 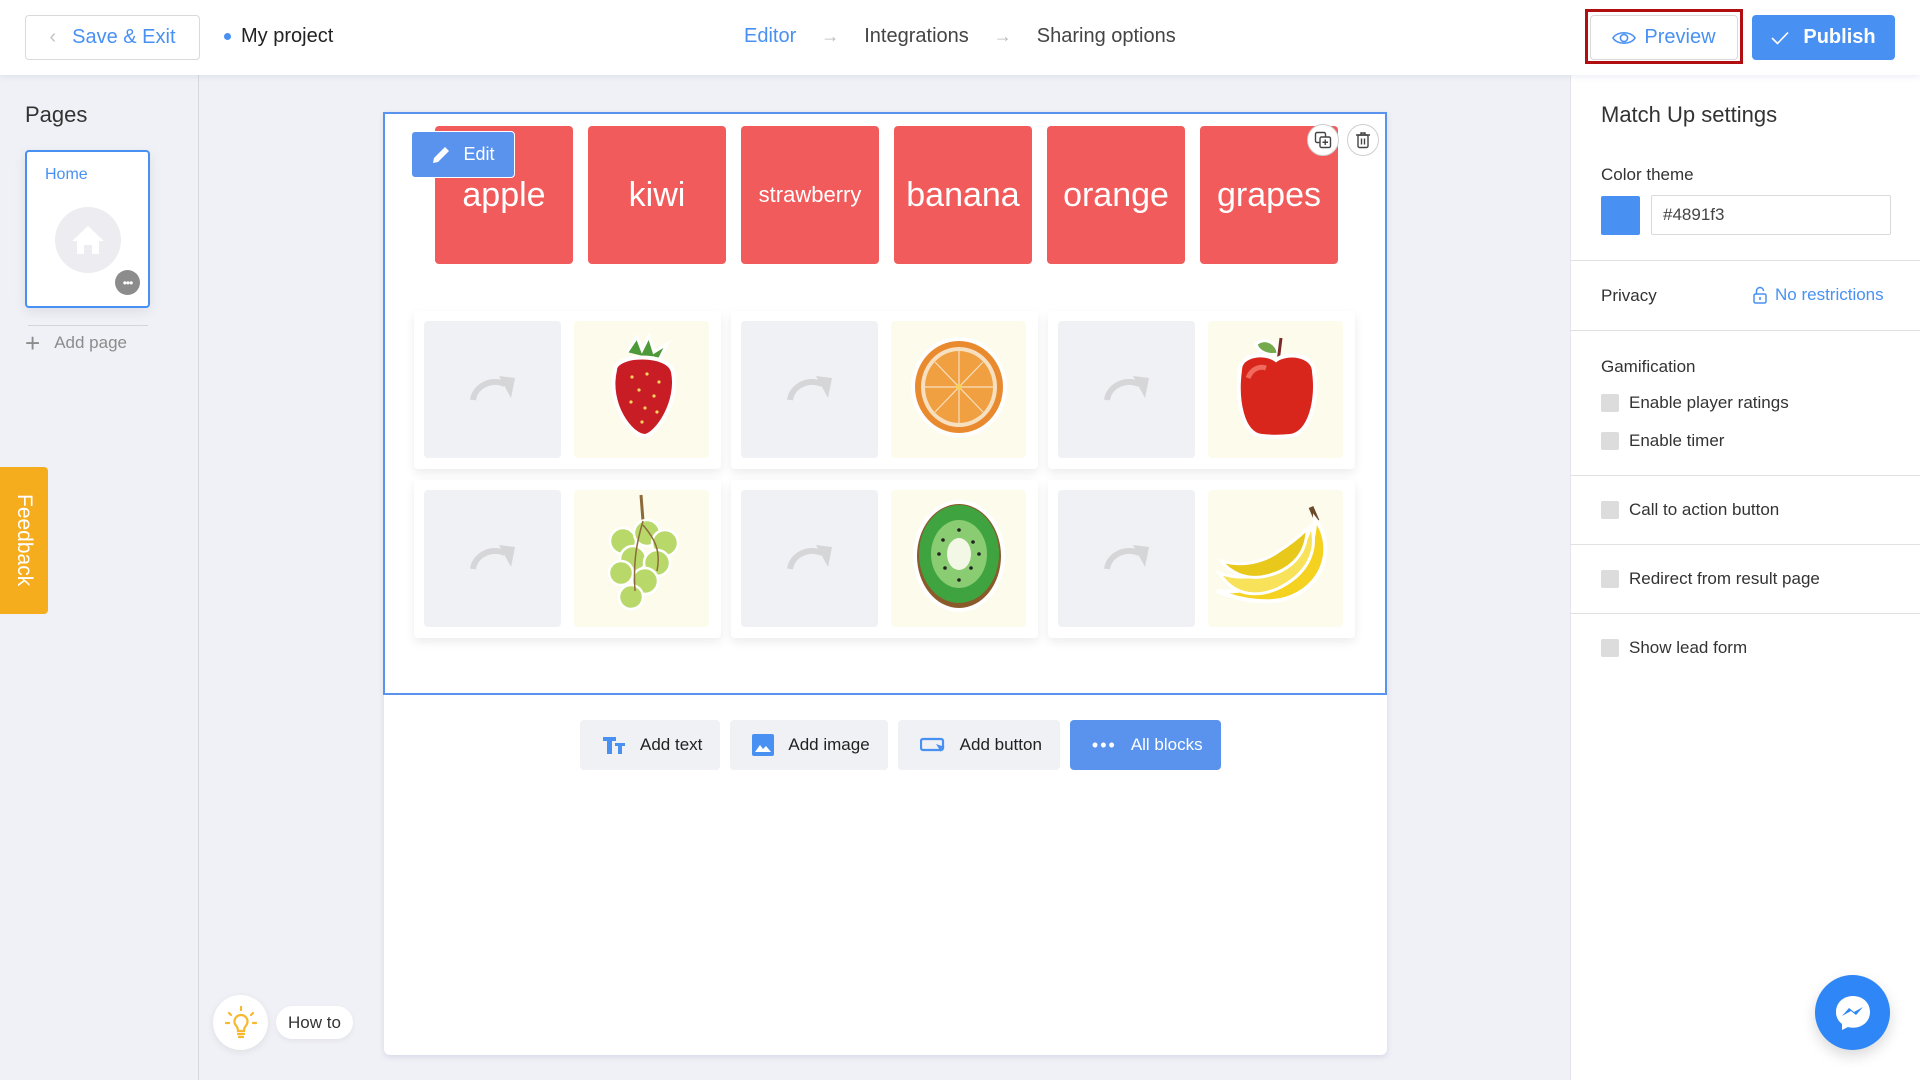 I want to click on add-page-button: + Add page, so click(x=76, y=343).